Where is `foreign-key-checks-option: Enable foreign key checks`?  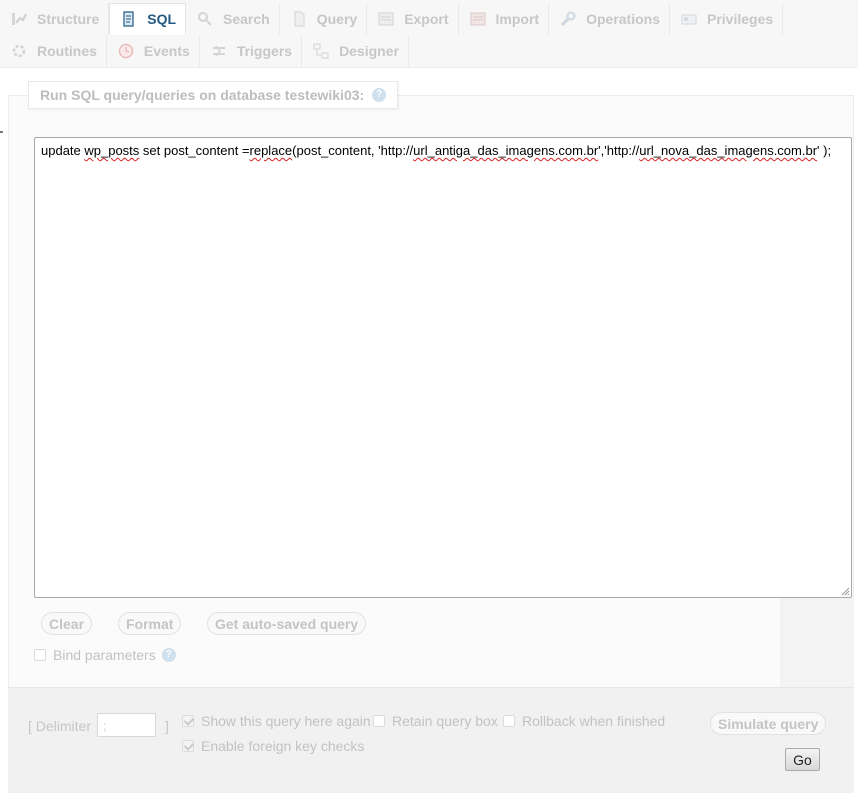
foreign-key-checks-option: Enable foreign key checks is located at coordinates (273, 746).